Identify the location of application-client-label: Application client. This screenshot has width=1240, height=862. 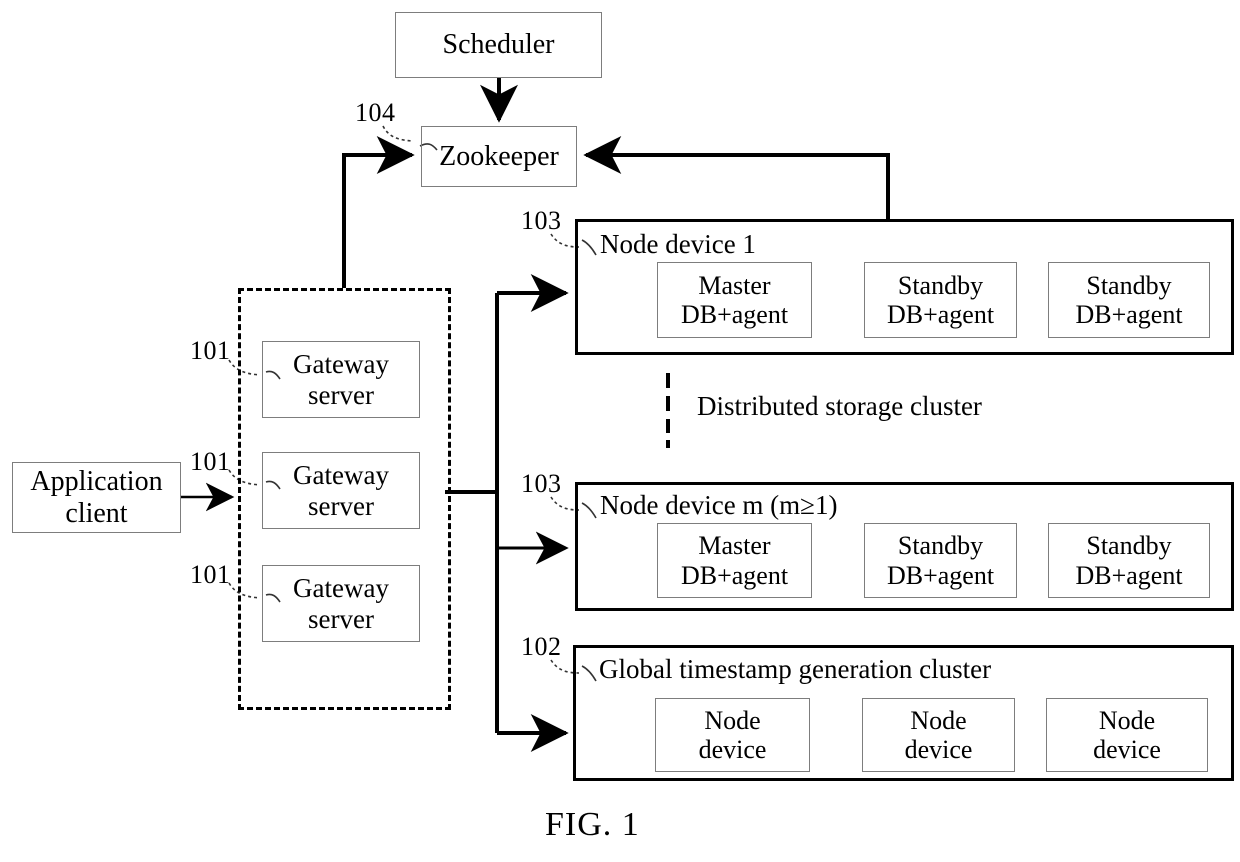
(96, 497).